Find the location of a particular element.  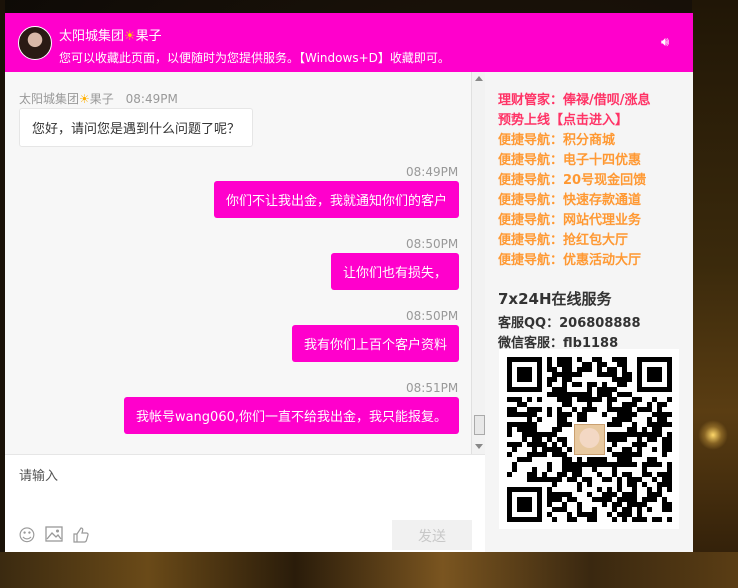

message-sender: 太阳城集团☀果子 08:49PM is located at coordinates (98, 98).